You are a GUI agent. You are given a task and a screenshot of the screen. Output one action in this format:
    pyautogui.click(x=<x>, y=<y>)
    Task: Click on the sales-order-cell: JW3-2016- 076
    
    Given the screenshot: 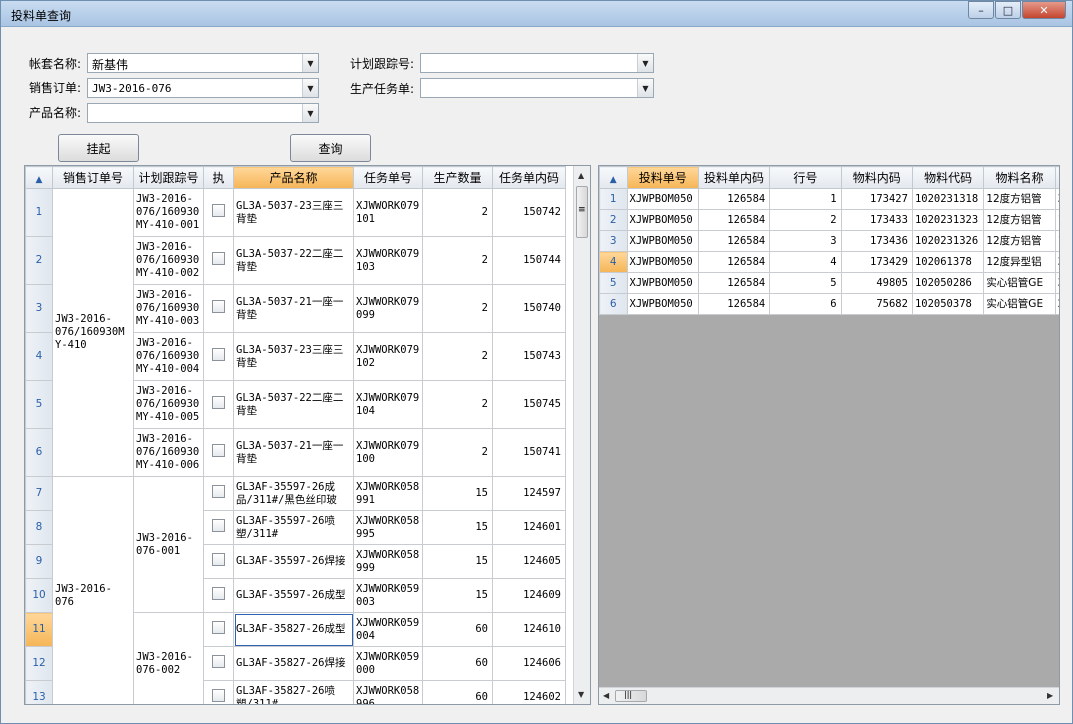 What is the action you would take?
    pyautogui.click(x=93, y=590)
    